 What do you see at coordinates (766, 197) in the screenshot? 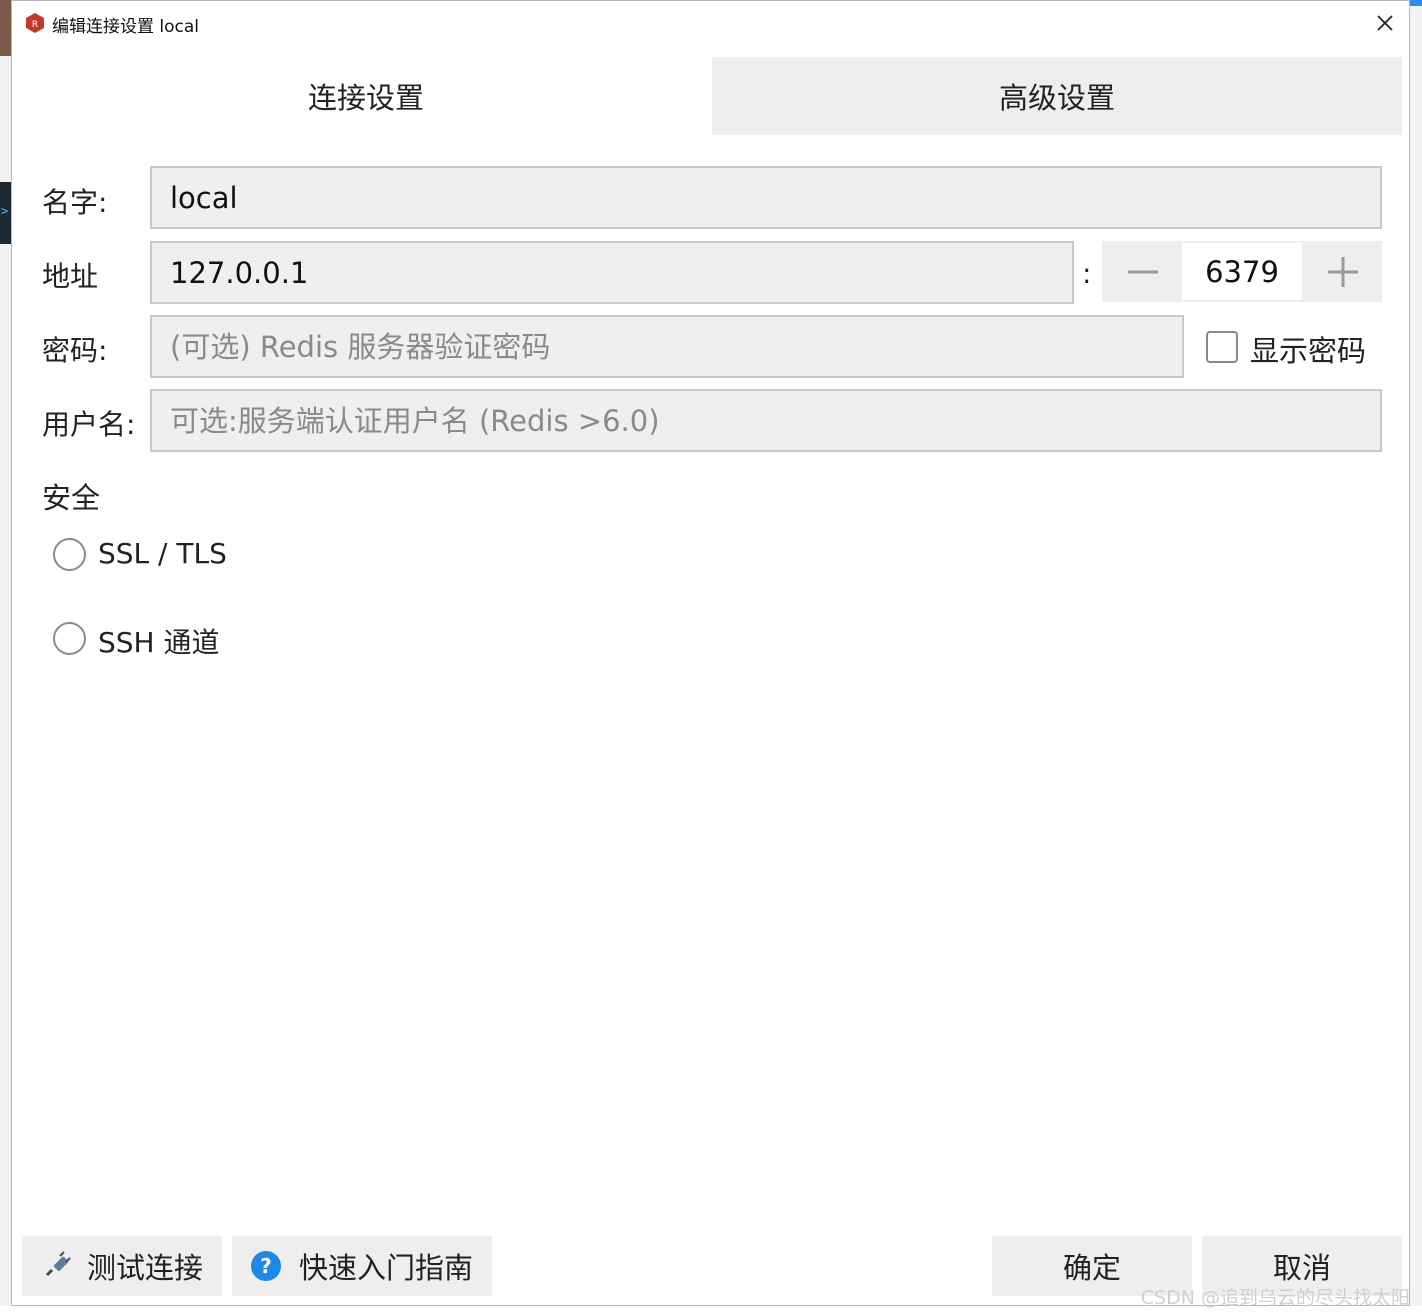
I see `name-field: local` at bounding box center [766, 197].